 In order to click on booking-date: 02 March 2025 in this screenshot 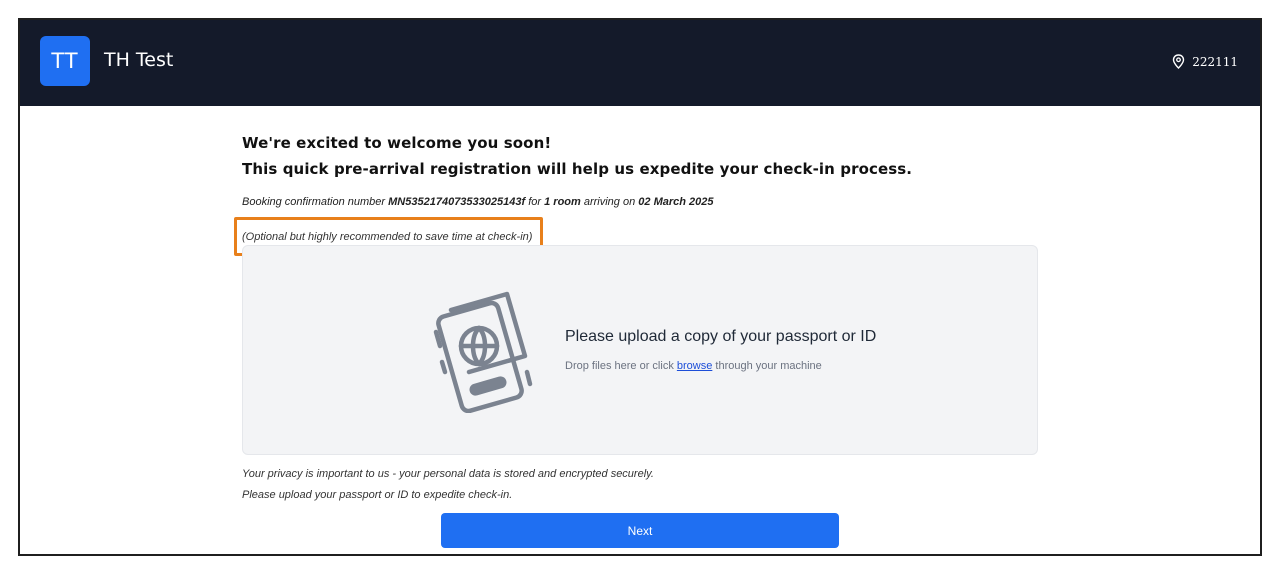, I will do `click(676, 202)`.